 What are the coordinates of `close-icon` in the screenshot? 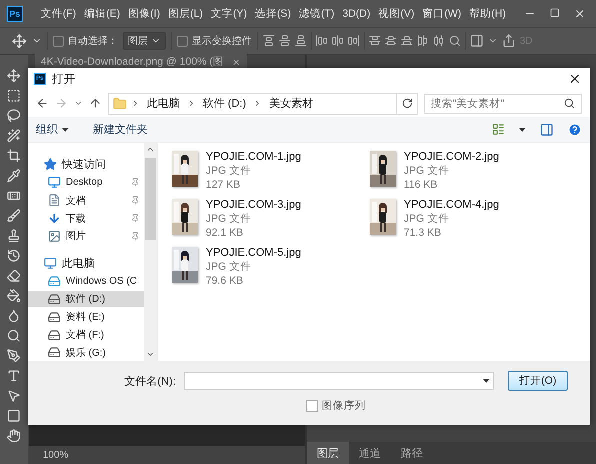 It's located at (575, 79).